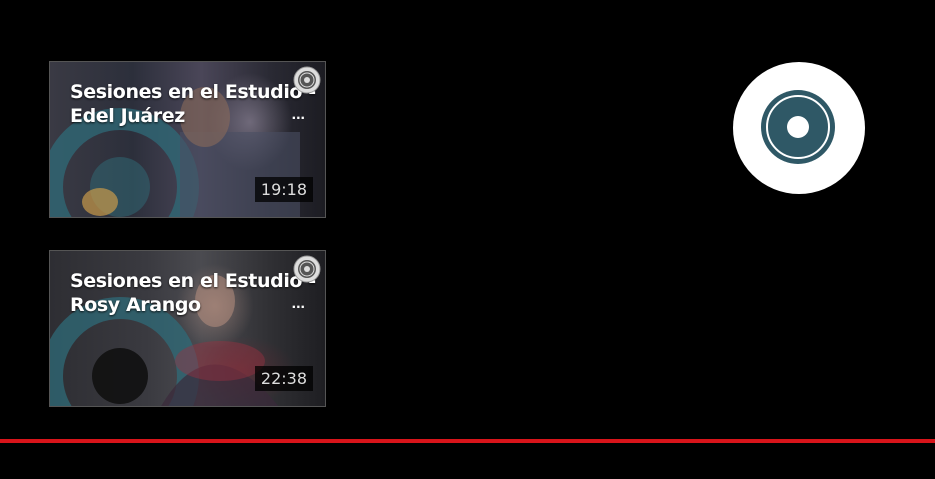 Image resolution: width=935 pixels, height=479 pixels. I want to click on video-title-line2: Rosy Arango, so click(135, 305).